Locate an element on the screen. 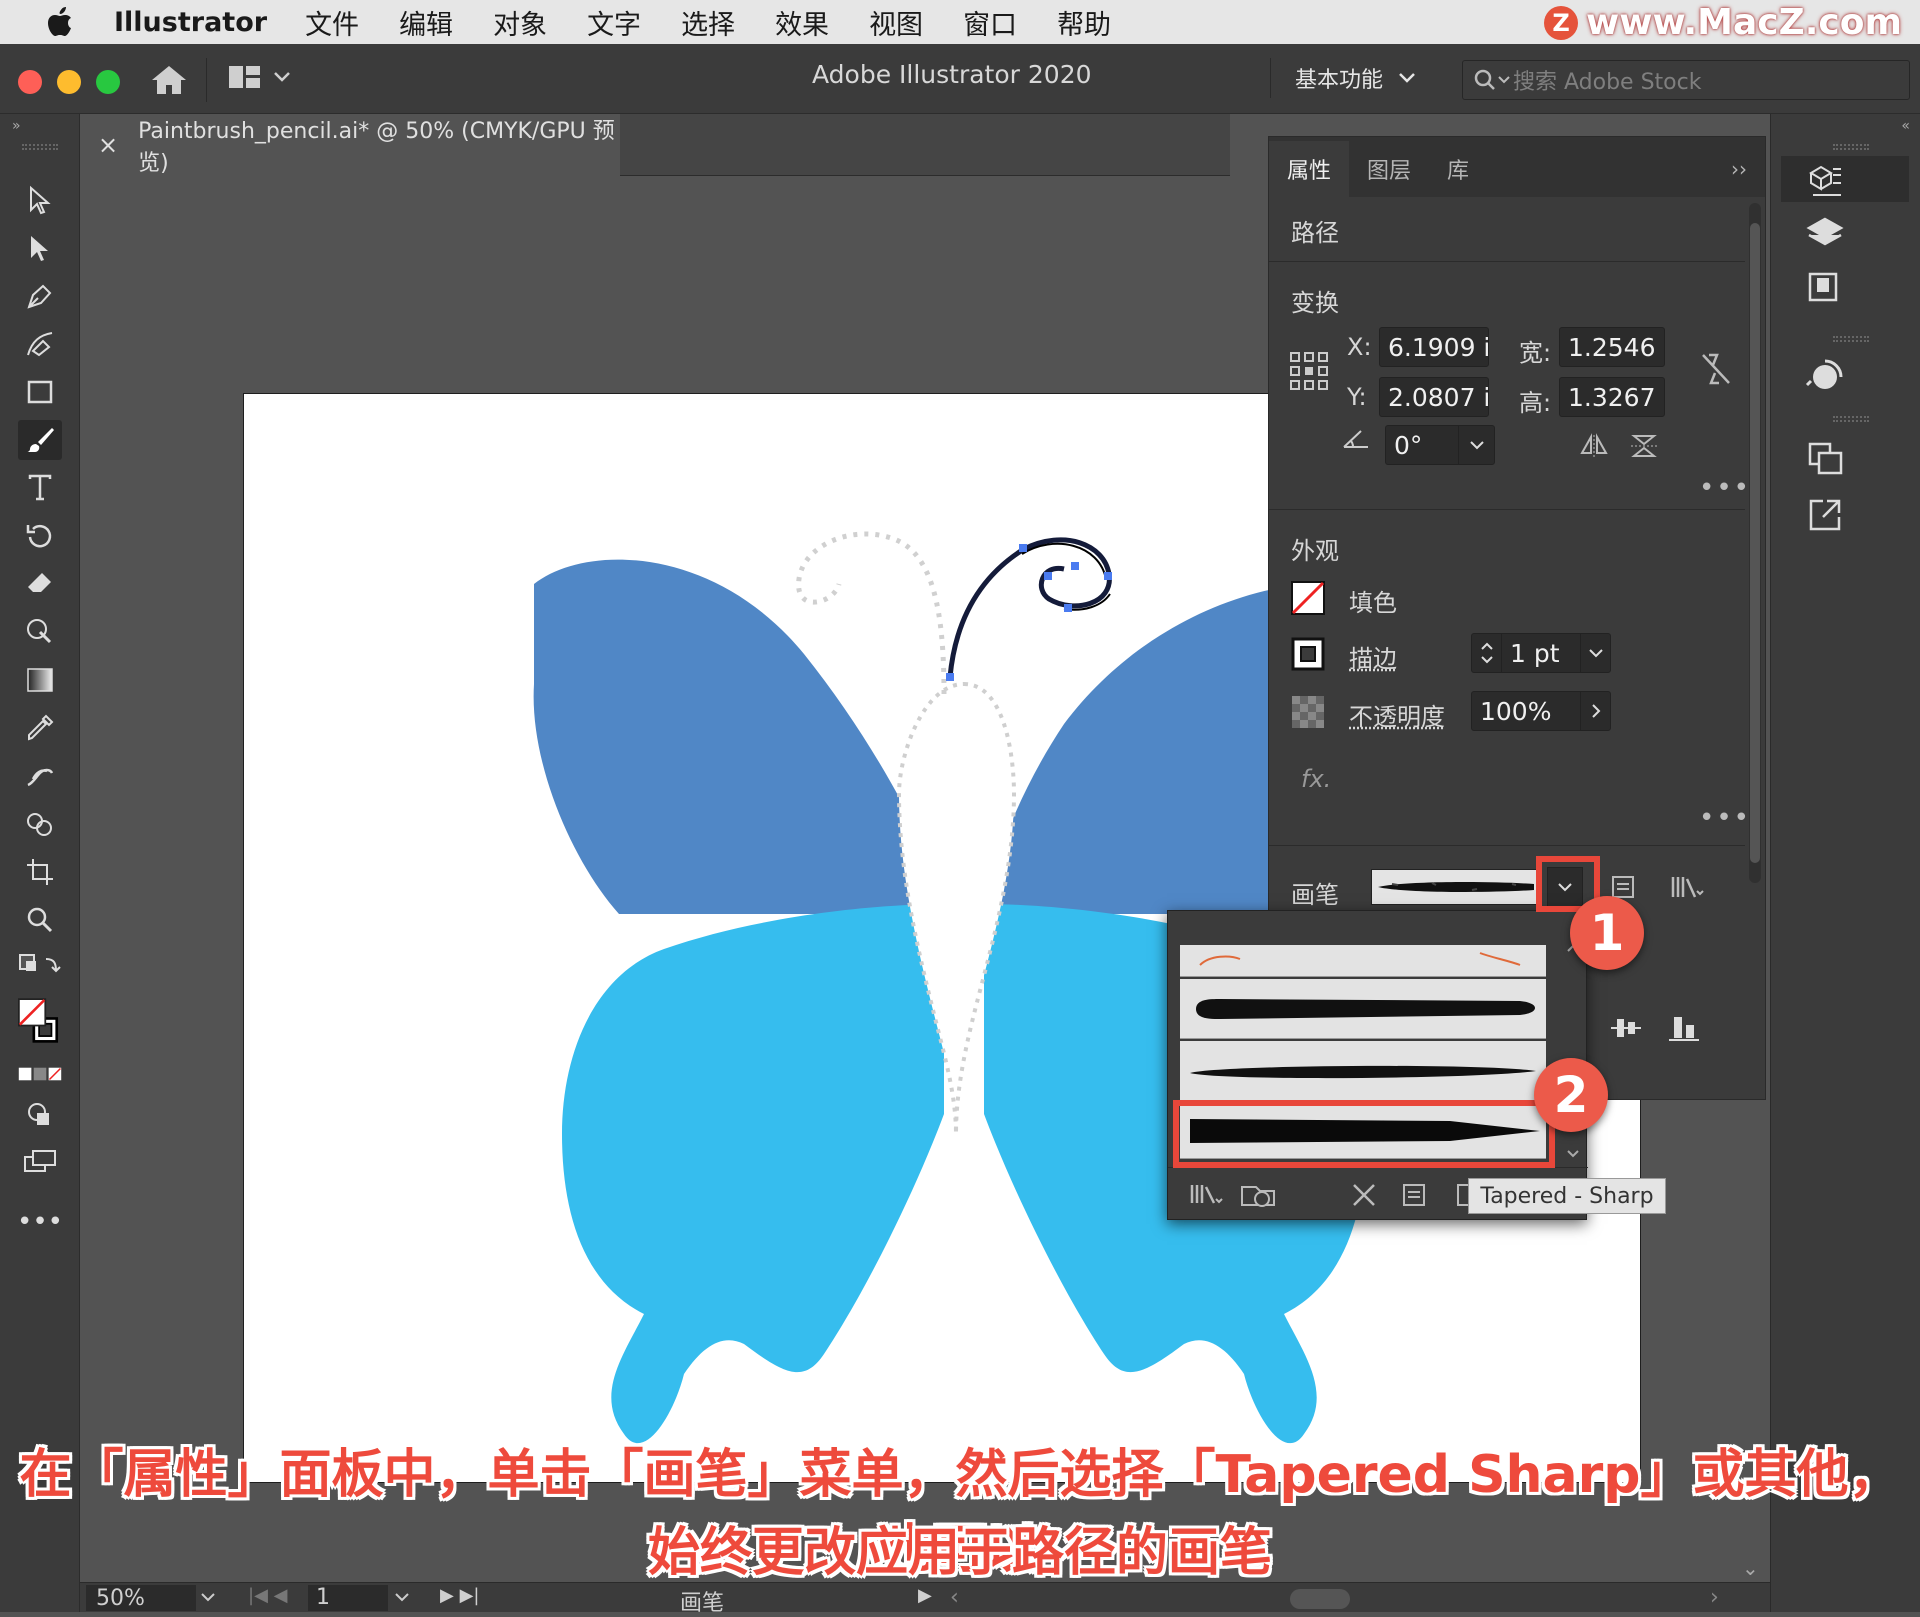 The width and height of the screenshot is (1920, 1617). menu-select: 选择 is located at coordinates (708, 22).